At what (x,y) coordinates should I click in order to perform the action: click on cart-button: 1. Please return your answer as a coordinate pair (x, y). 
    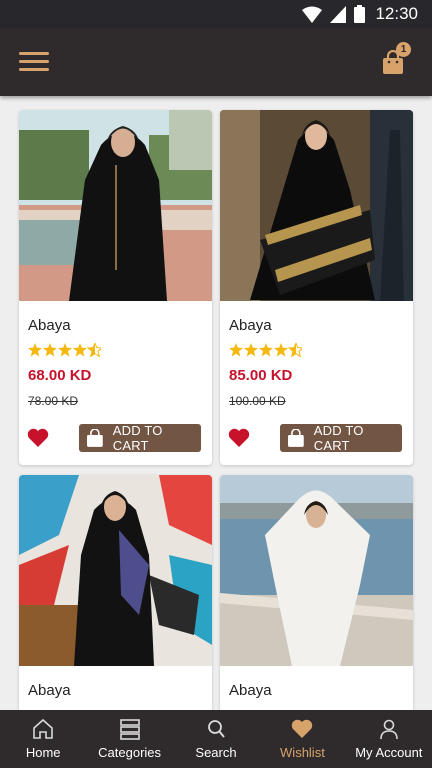
    Looking at the image, I should click on (396, 58).